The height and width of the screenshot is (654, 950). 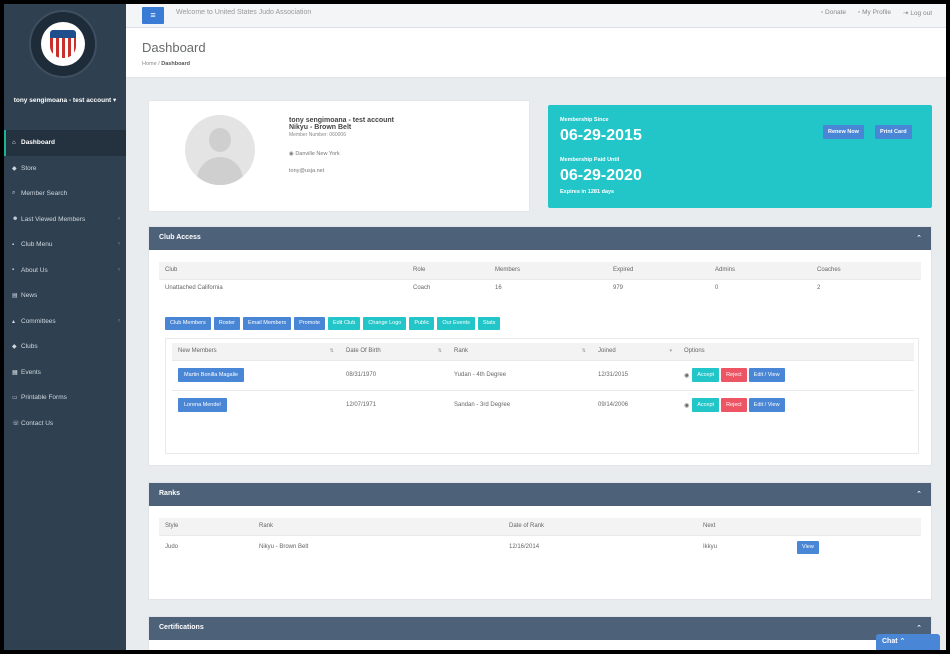 What do you see at coordinates (206, 546) in the screenshot?
I see `rank-style: Judo` at bounding box center [206, 546].